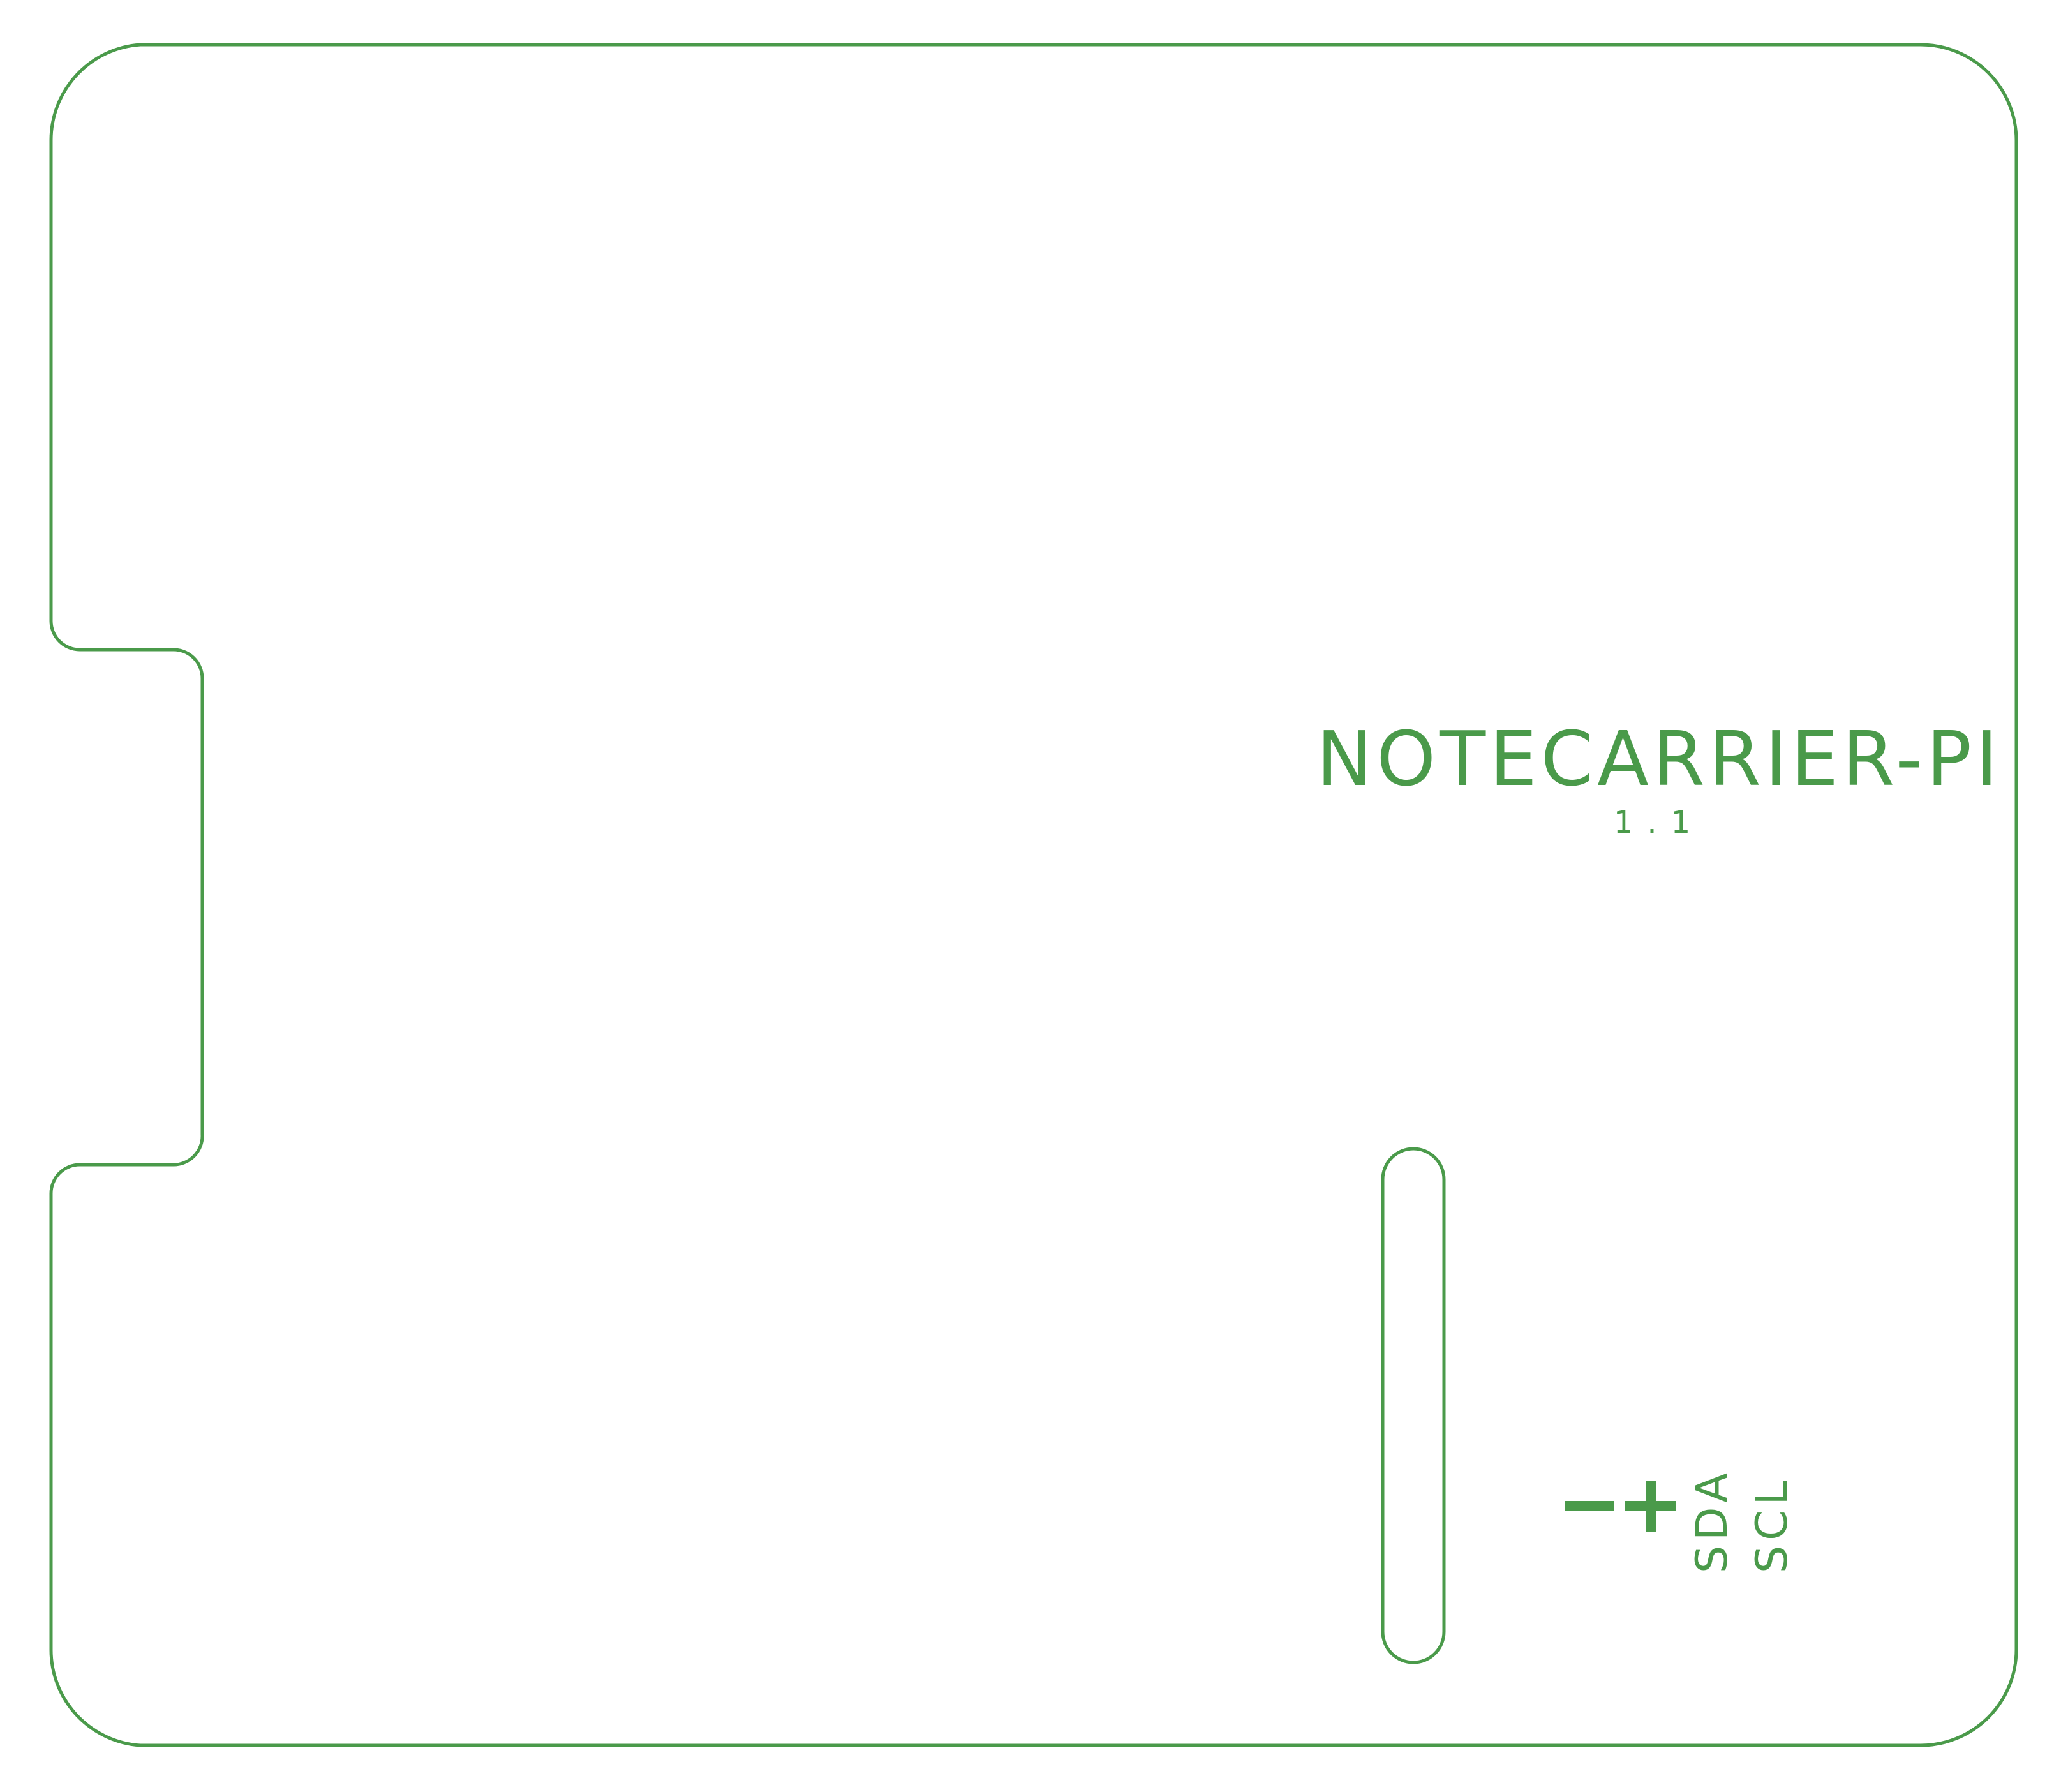  What do you see at coordinates (1589, 1506) in the screenshot?
I see `minus-marking` at bounding box center [1589, 1506].